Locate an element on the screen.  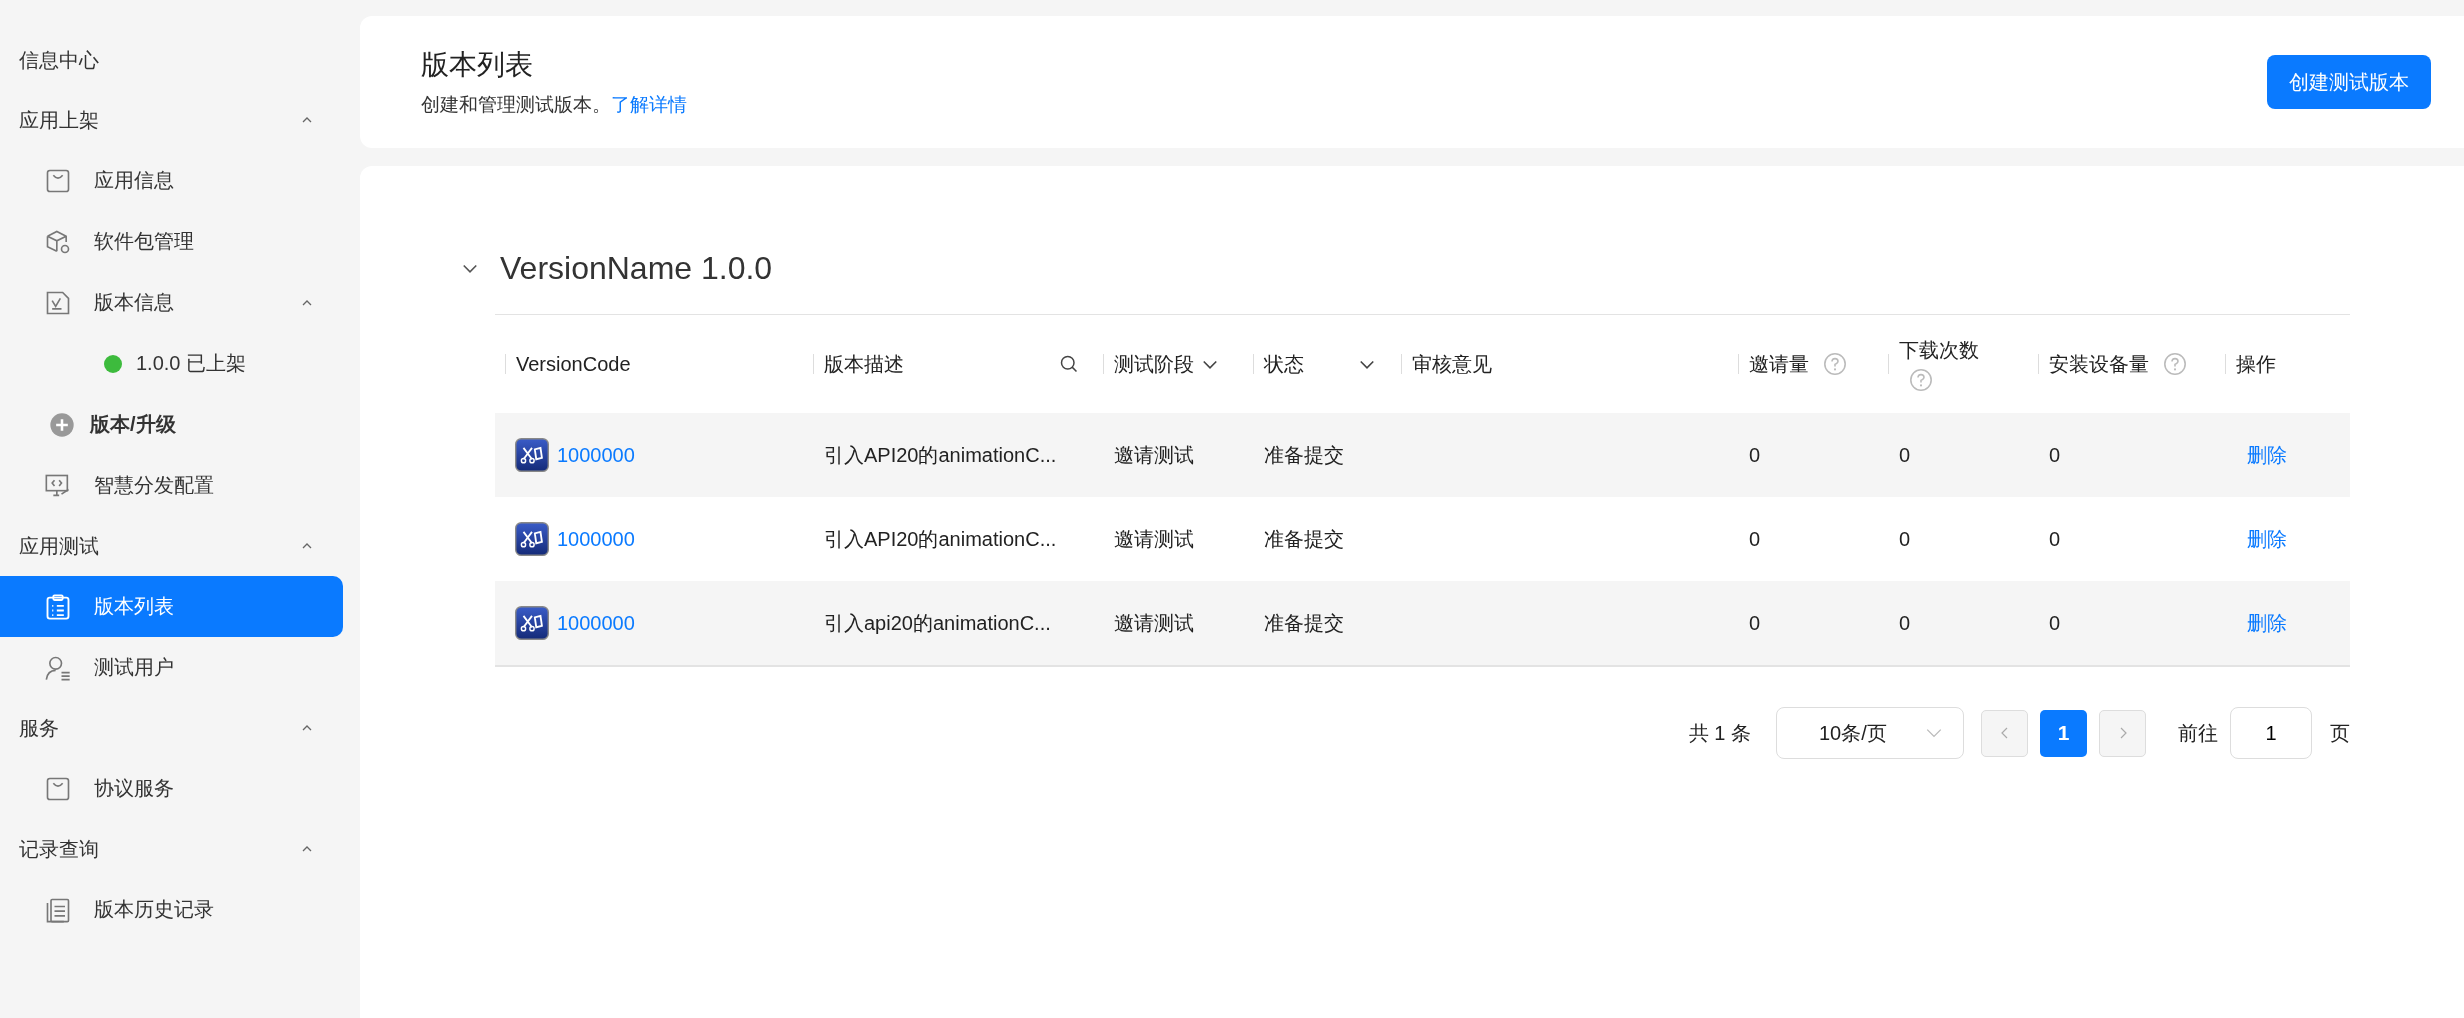
group-label: 应用测试 is located at coordinates (59, 546).